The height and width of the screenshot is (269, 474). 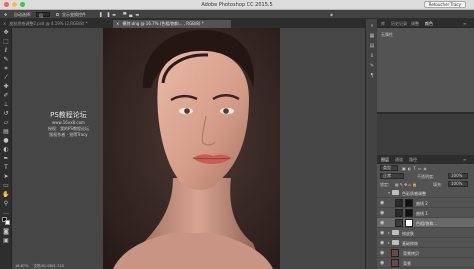 I want to click on tab-color: 颜色, so click(x=429, y=24).